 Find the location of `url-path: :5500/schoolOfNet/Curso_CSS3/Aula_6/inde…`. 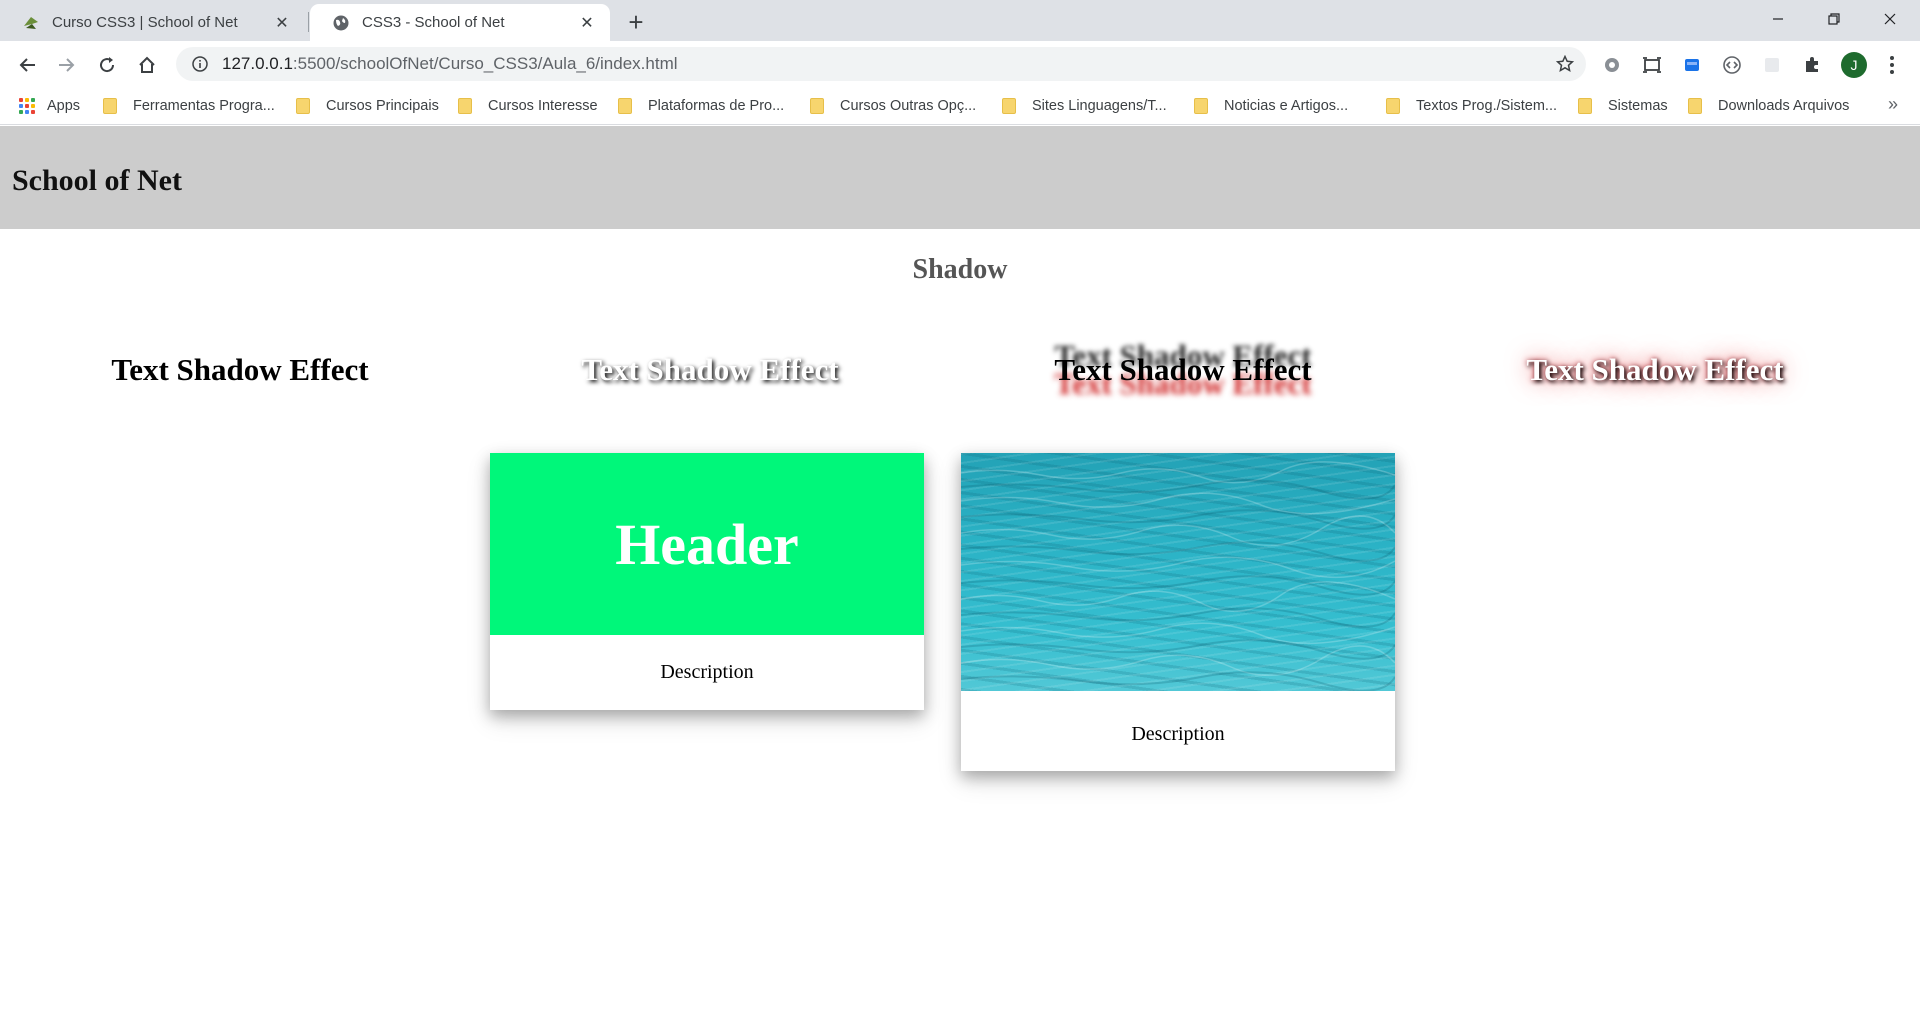

url-path: :5500/schoolOfNet/Curso_CSS3/Aula_6/inde… is located at coordinates (485, 63).